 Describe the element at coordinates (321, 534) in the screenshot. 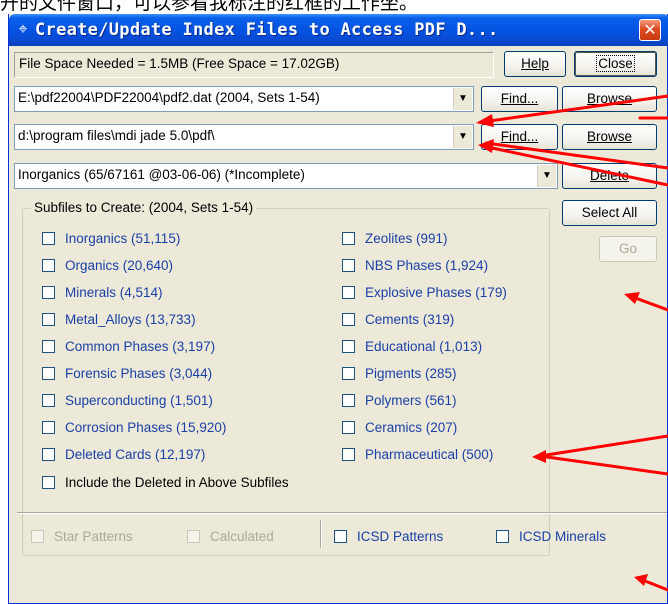

I see `bottom-vertical-separator` at that location.